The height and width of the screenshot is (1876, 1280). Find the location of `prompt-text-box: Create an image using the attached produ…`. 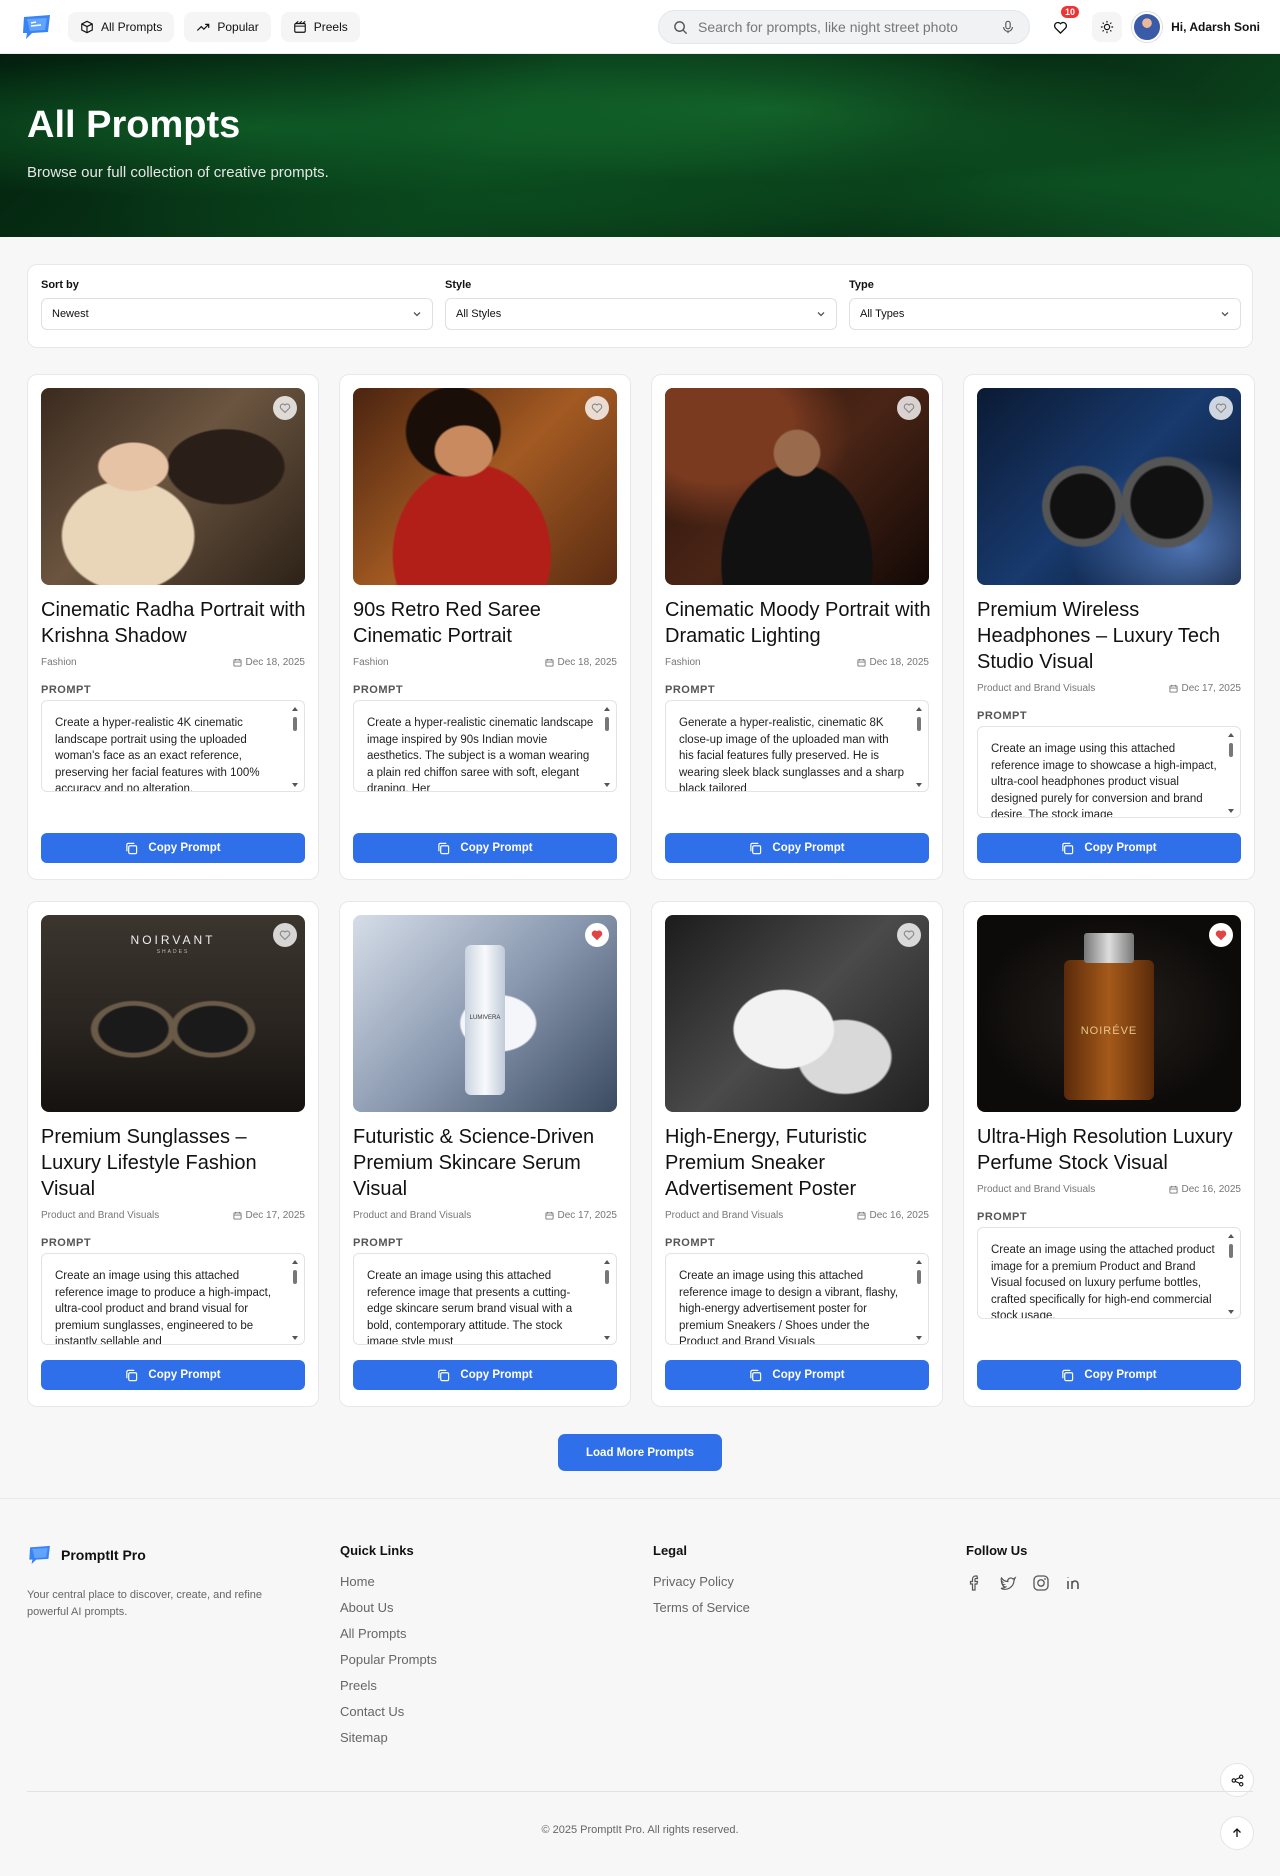

prompt-text-box: Create an image using the attached produ… is located at coordinates (1109, 1273).